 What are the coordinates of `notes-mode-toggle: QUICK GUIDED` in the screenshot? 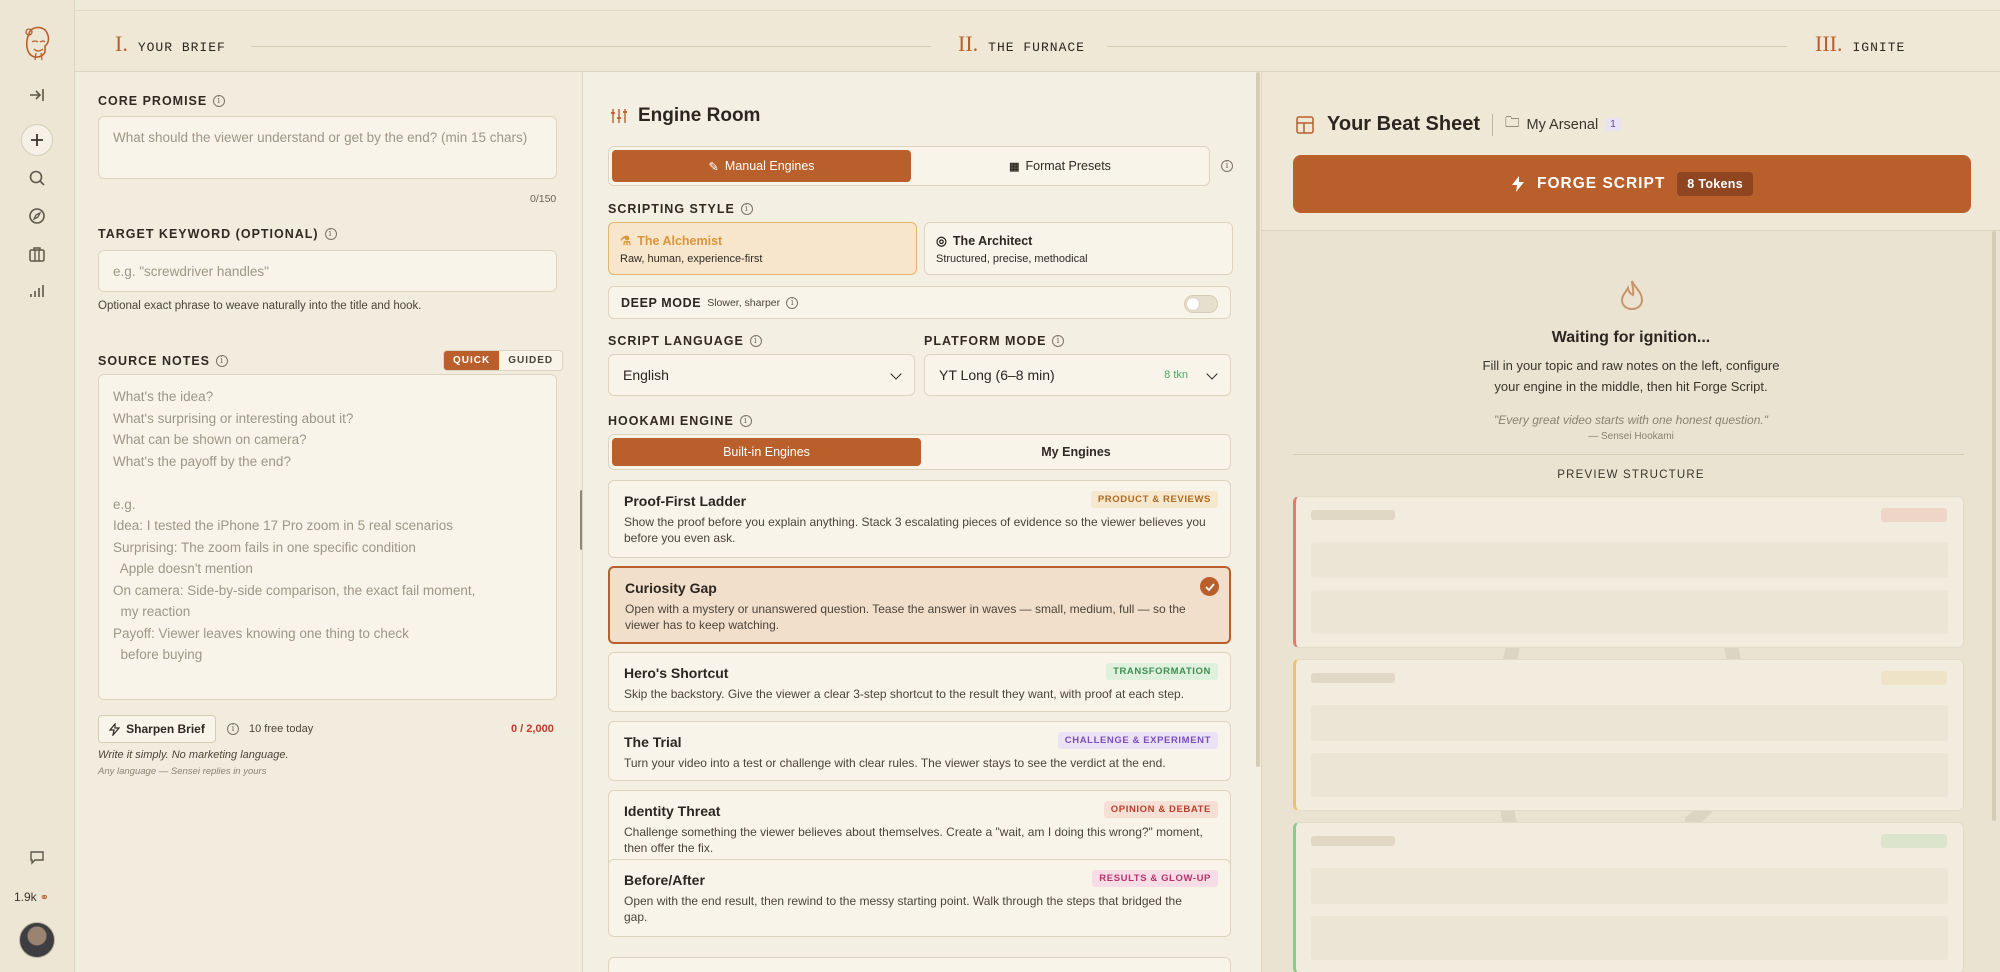 It's located at (503, 360).